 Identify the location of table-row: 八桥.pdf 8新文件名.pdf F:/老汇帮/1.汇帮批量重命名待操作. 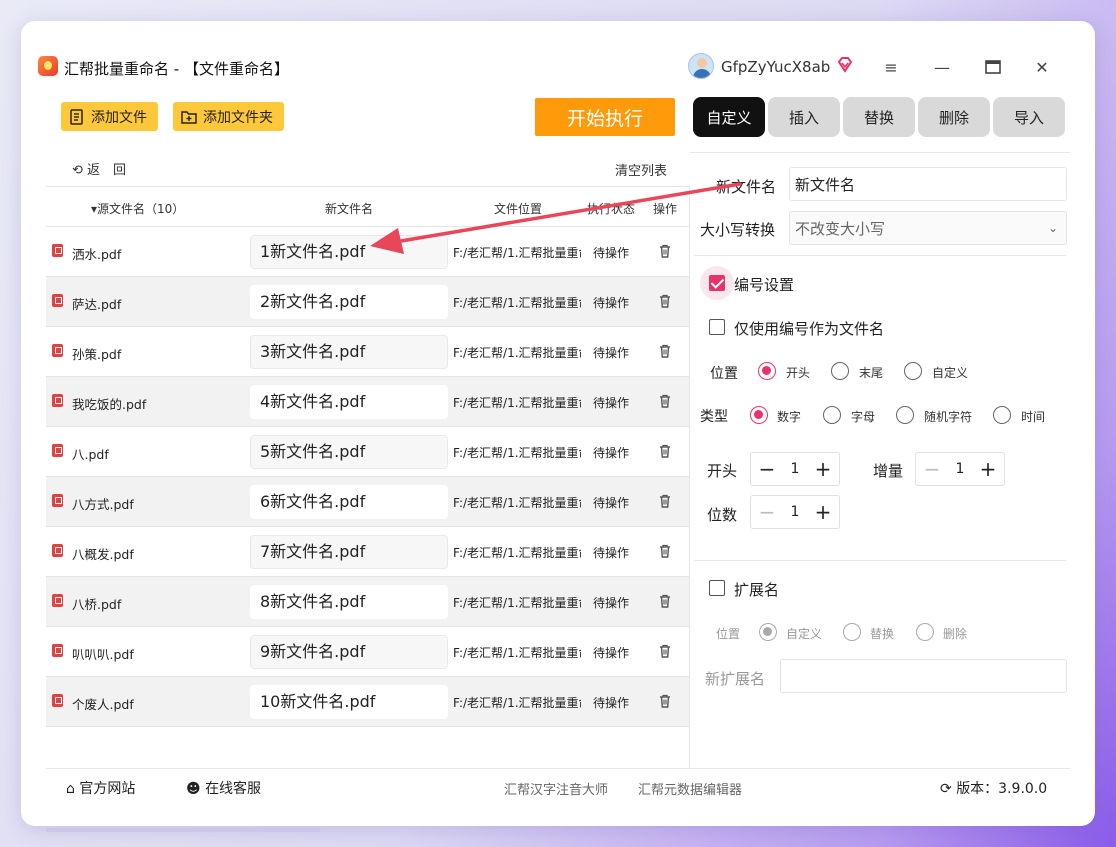
(367, 602).